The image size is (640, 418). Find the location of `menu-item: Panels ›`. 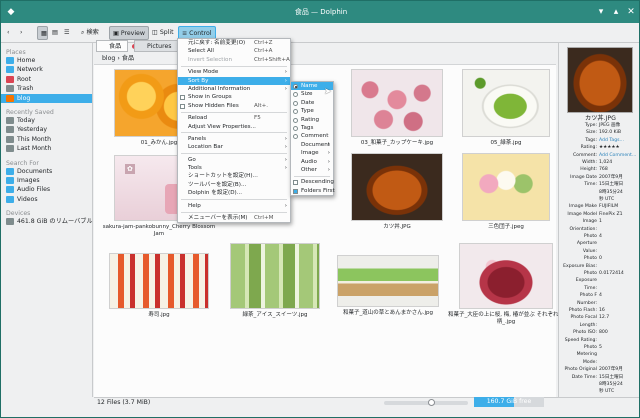

menu-item: Panels › is located at coordinates (234, 139).